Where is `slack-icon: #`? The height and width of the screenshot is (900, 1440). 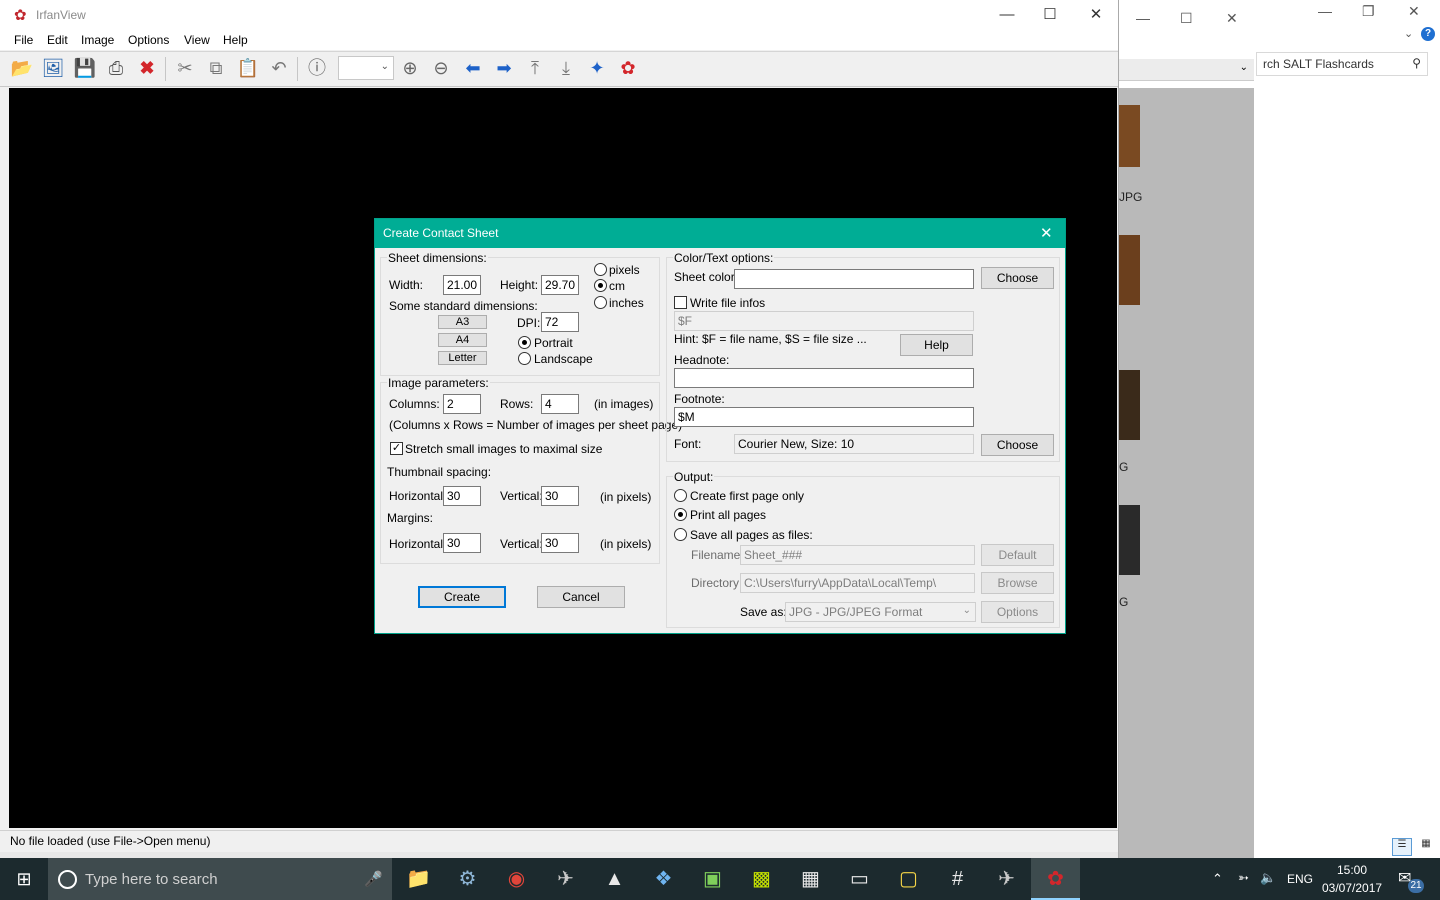 slack-icon: # is located at coordinates (957, 879).